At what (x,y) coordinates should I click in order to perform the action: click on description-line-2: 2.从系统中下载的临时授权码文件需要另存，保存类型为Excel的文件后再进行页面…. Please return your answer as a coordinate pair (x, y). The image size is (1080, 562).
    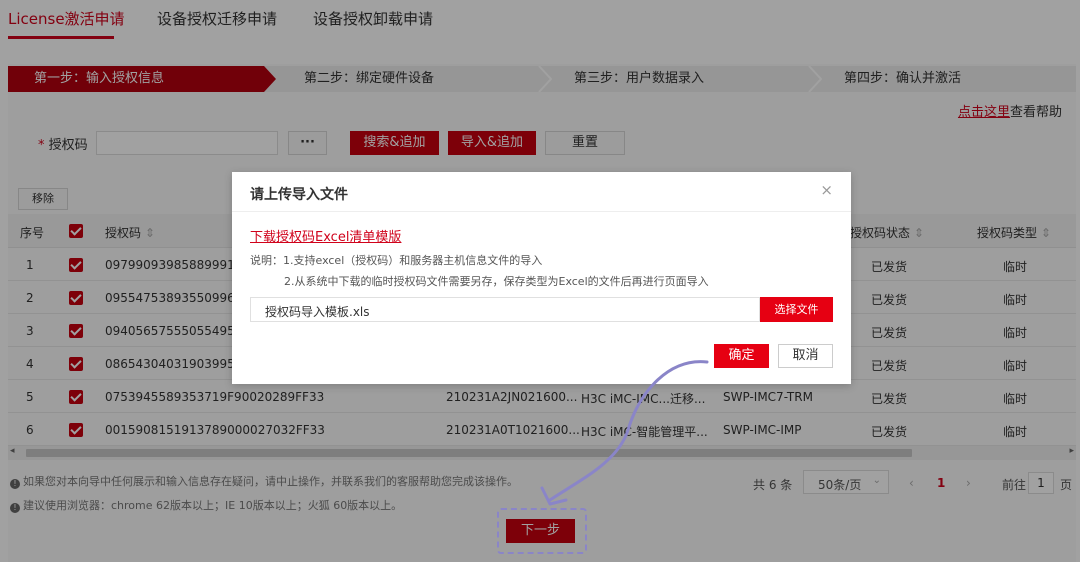
    Looking at the image, I should click on (496, 281).